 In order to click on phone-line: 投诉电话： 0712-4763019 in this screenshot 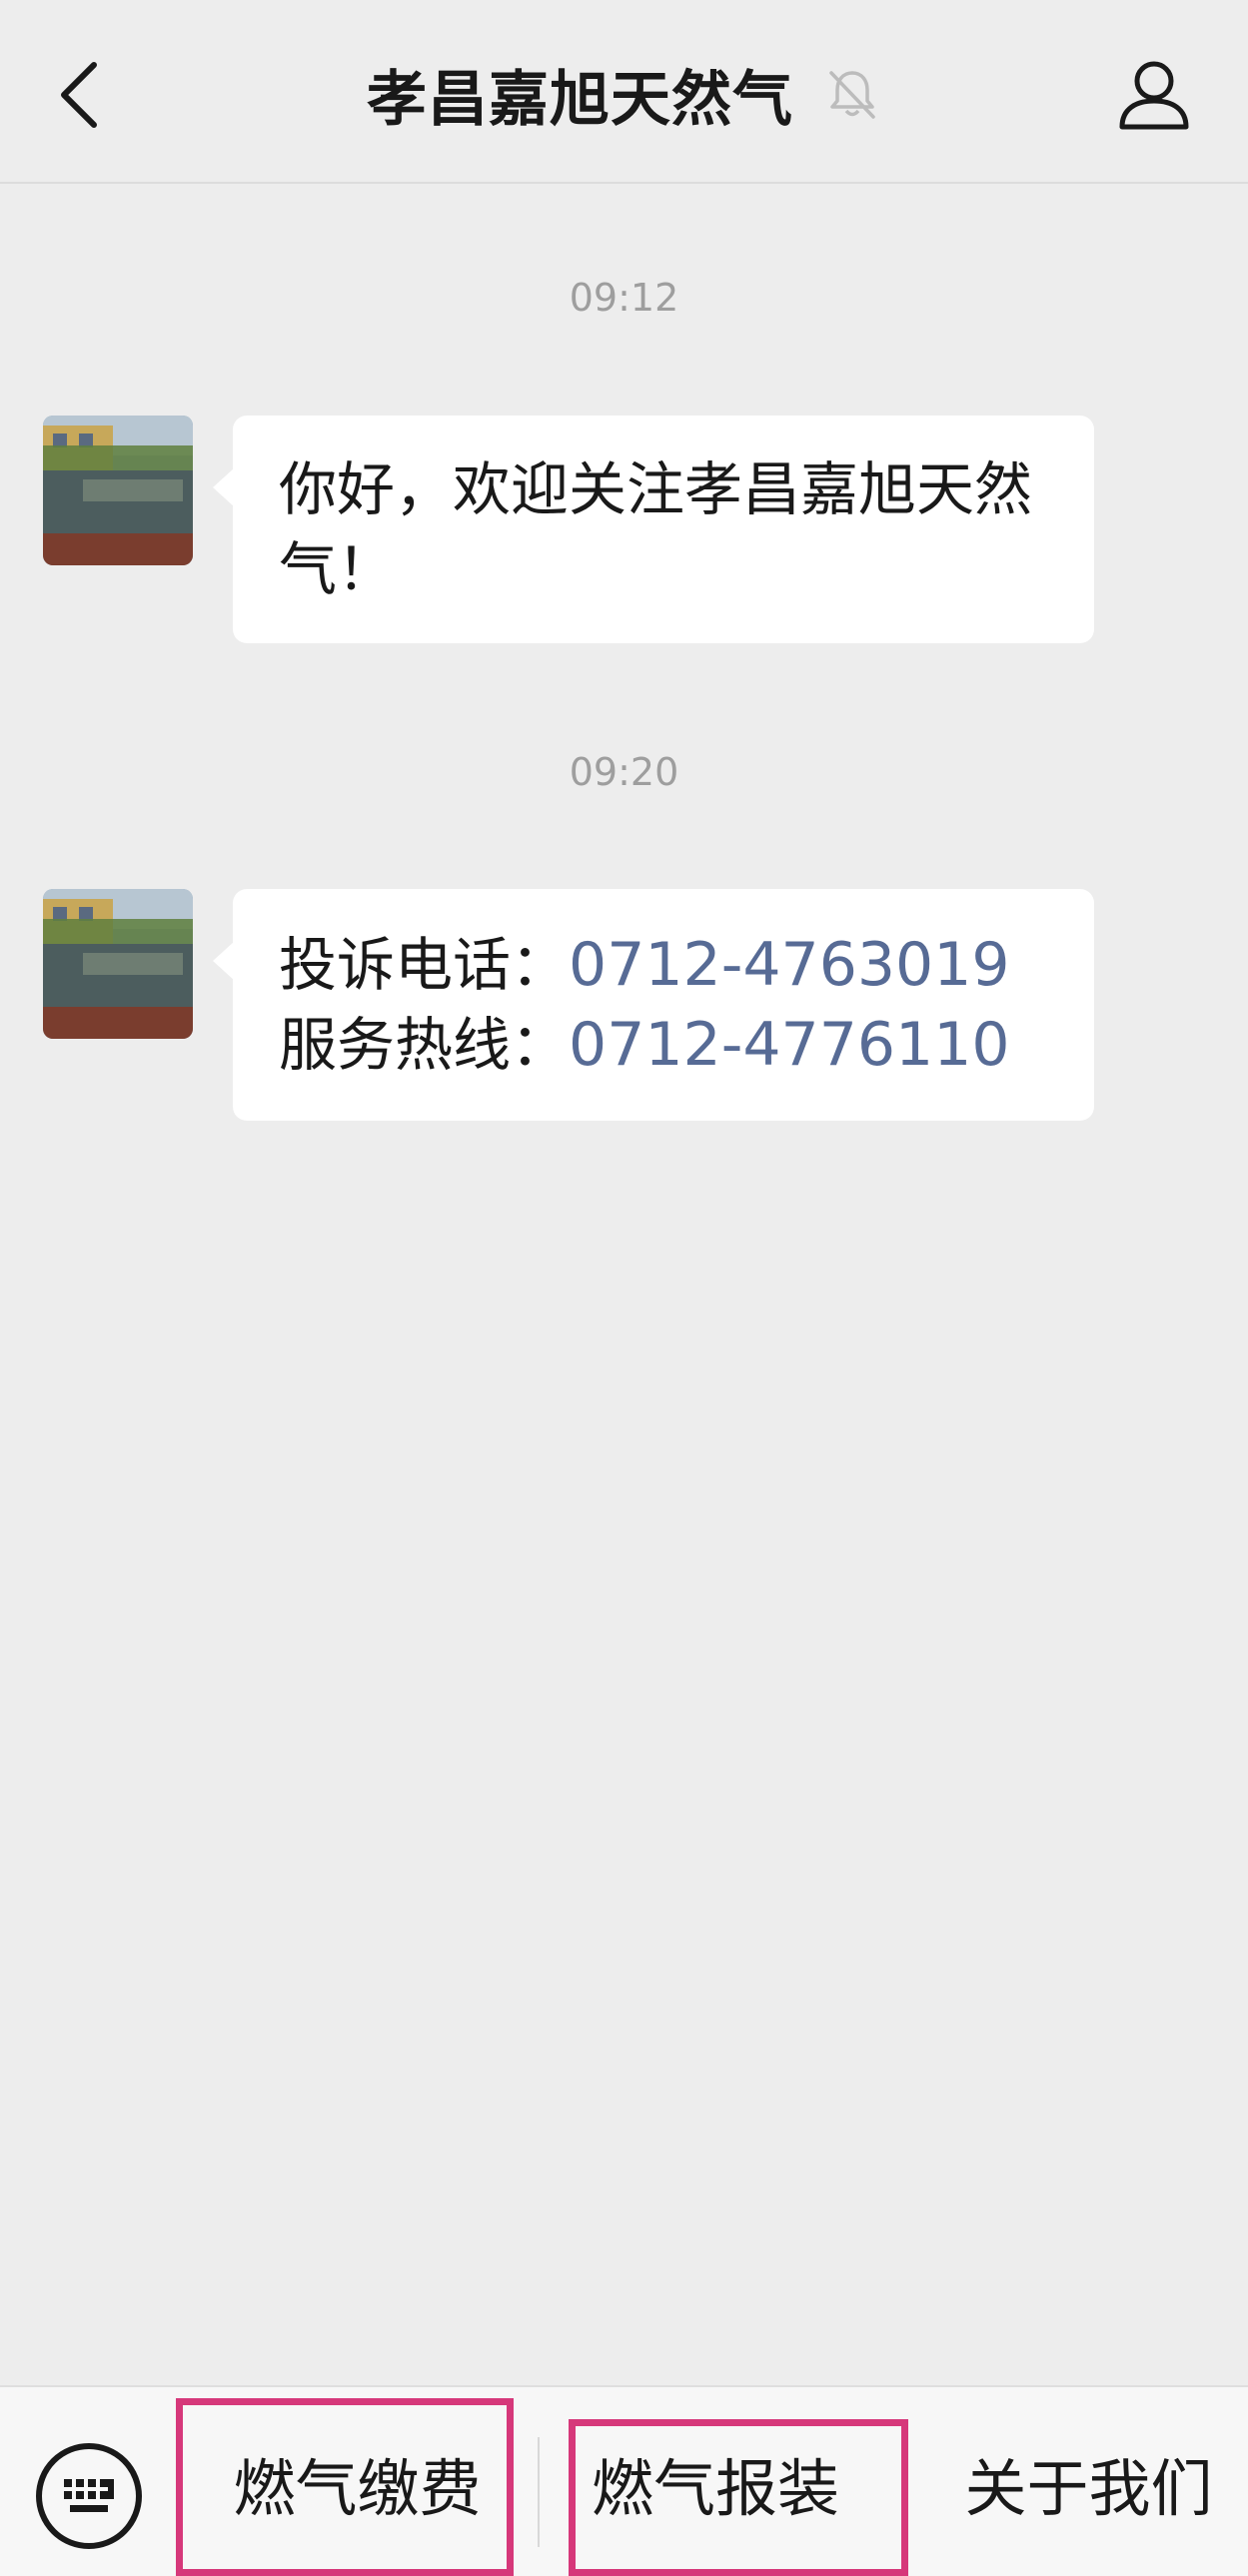, I will do `click(665, 965)`.